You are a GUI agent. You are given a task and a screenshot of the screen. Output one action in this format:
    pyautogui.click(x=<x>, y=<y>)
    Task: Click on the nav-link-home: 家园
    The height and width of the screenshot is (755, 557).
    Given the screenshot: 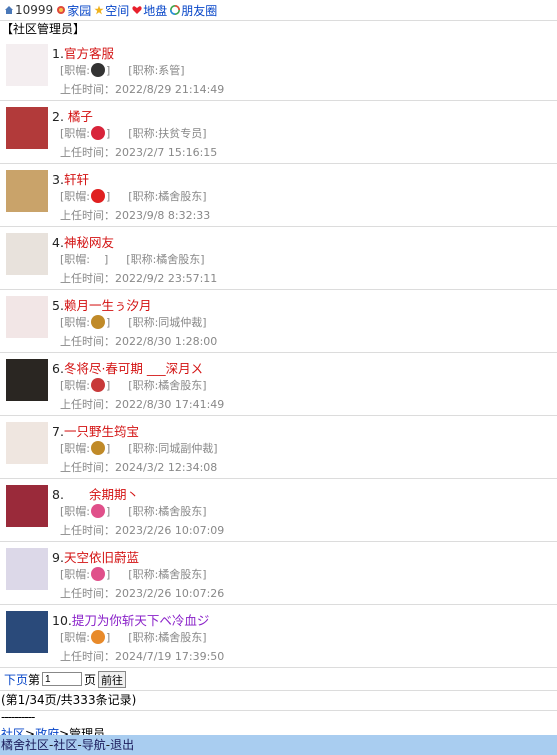 What is the action you would take?
    pyautogui.click(x=79, y=10)
    